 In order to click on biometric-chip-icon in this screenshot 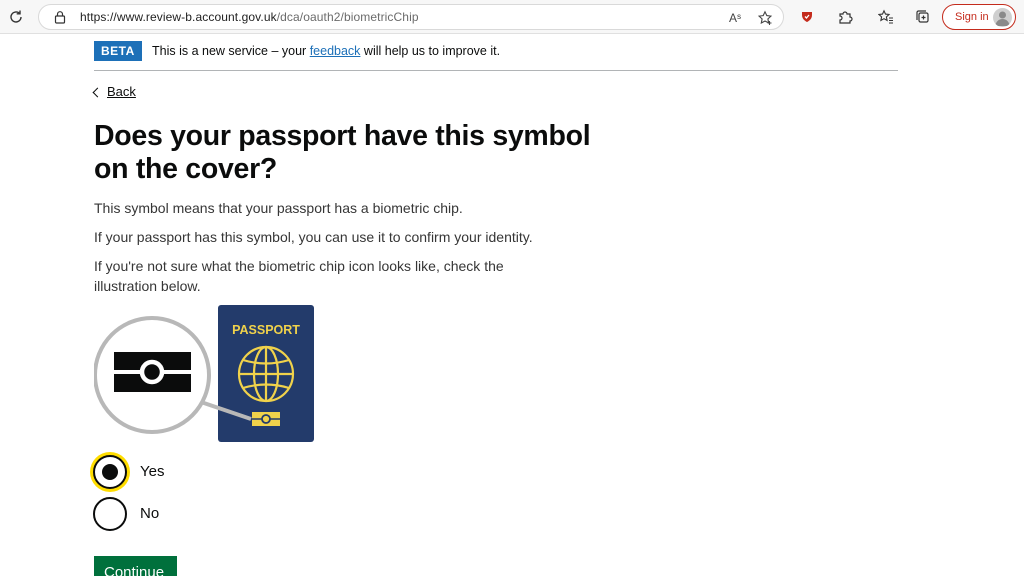, I will do `click(152, 372)`.